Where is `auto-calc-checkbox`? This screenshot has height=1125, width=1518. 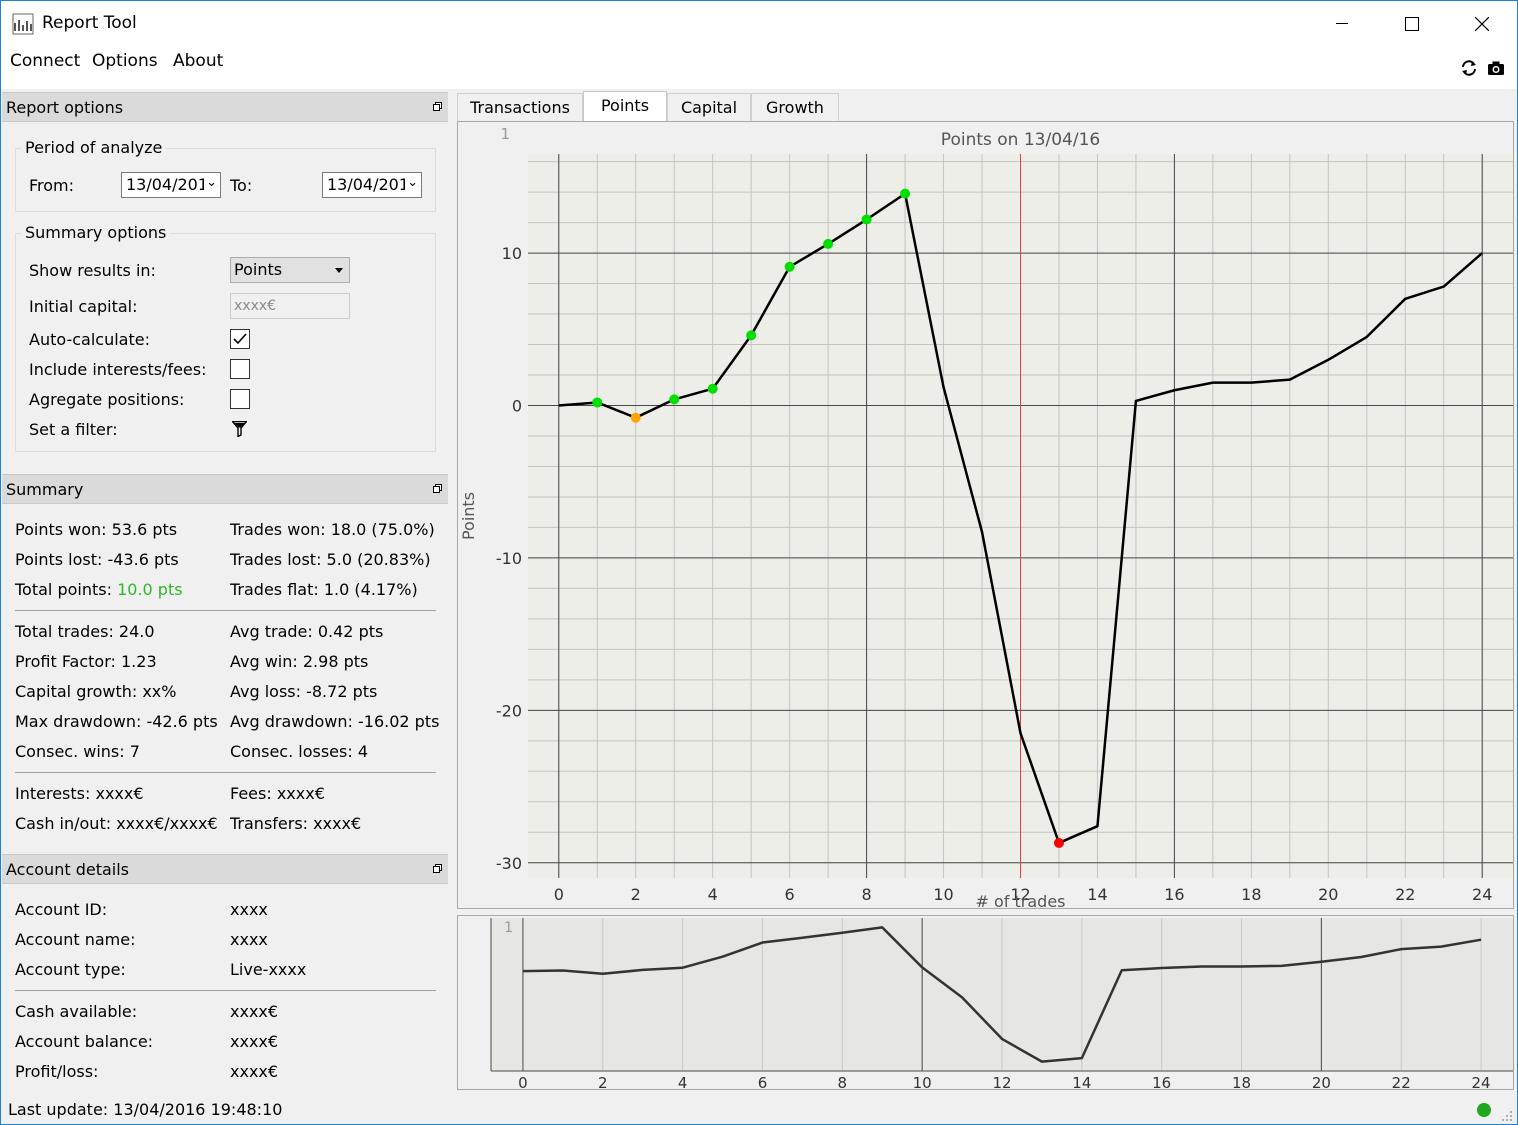
auto-calc-checkbox is located at coordinates (240, 339).